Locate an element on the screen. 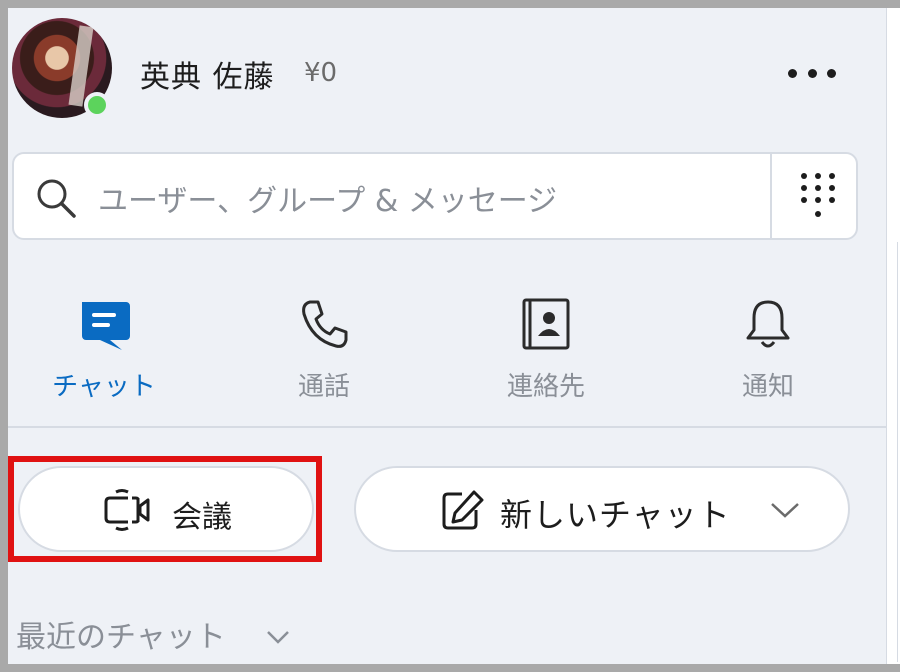 Image resolution: width=900 pixels, height=672 pixels. user-name: 英典 佐藤 is located at coordinates (207, 74).